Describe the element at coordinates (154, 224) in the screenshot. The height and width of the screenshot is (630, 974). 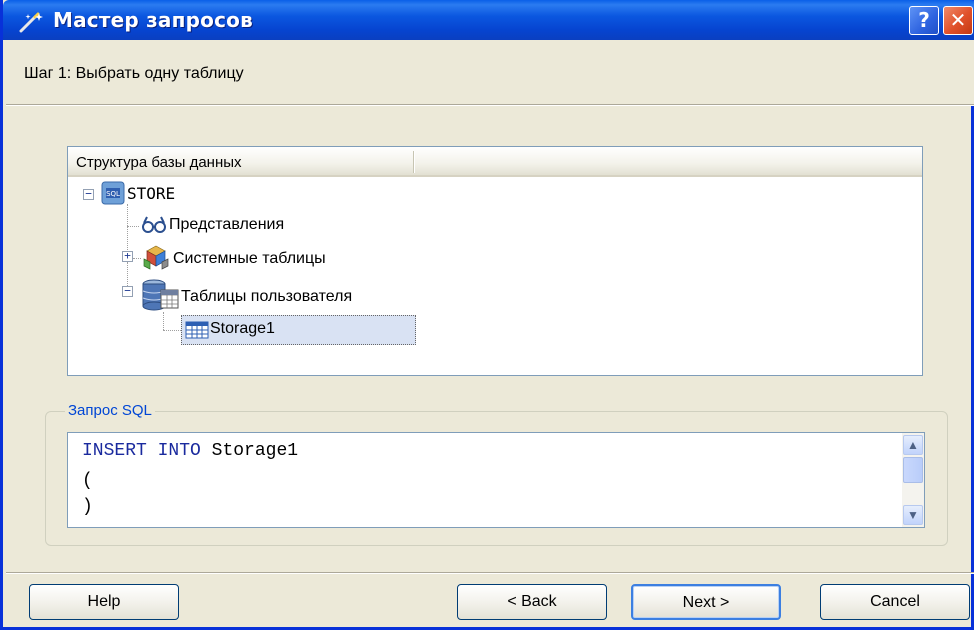
I see `glasses-icon` at that location.